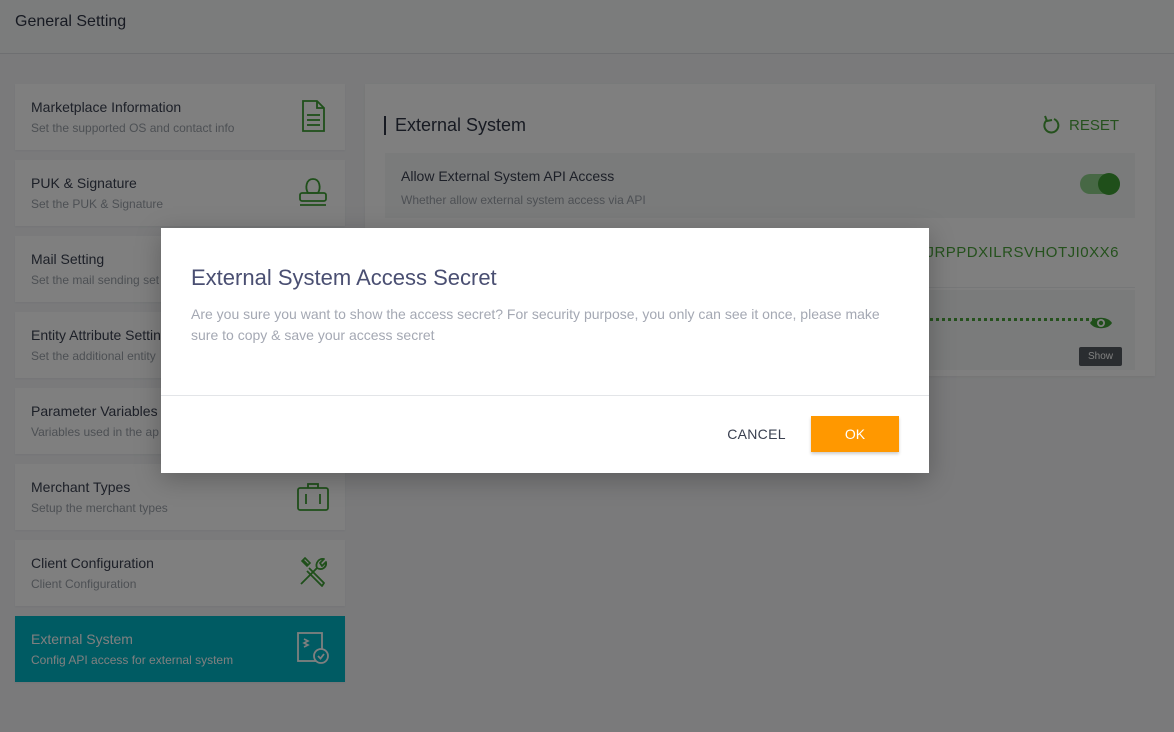 The height and width of the screenshot is (732, 1174). I want to click on dialog-divider, so click(545, 395).